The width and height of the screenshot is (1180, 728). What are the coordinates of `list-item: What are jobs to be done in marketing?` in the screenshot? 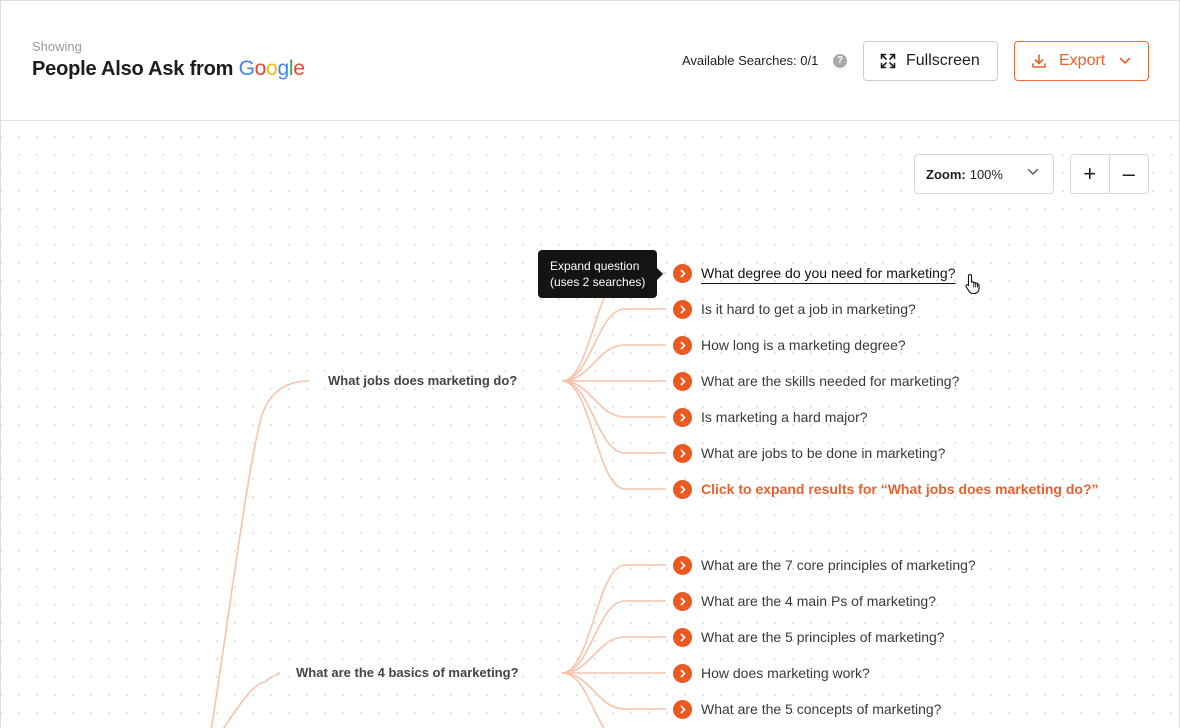 It's located at (809, 453).